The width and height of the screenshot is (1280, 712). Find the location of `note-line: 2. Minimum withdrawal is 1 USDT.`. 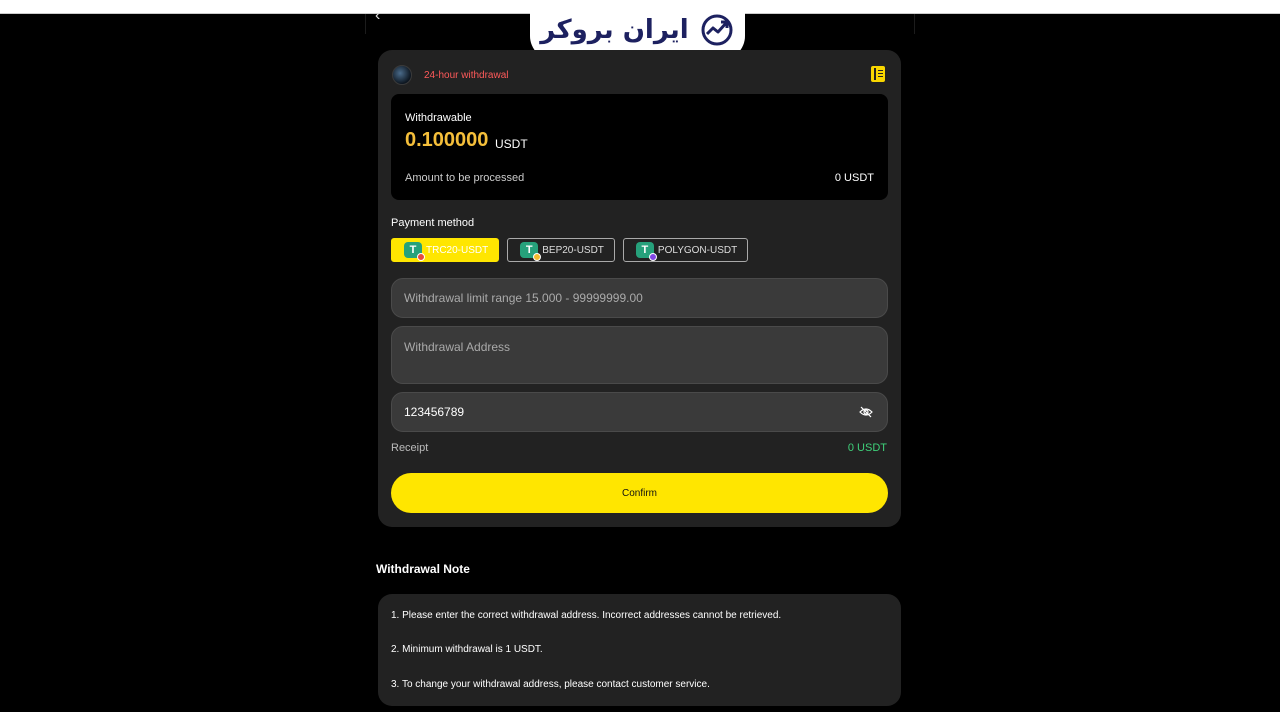

note-line: 2. Minimum withdrawal is 1 USDT. is located at coordinates (467, 649).